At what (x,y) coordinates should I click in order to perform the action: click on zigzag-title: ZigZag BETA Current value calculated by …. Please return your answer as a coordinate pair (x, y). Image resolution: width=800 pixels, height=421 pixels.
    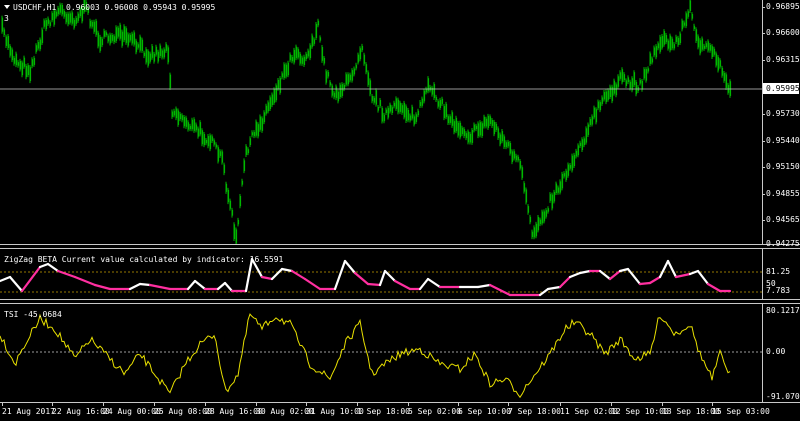
    Looking at the image, I should click on (144, 259).